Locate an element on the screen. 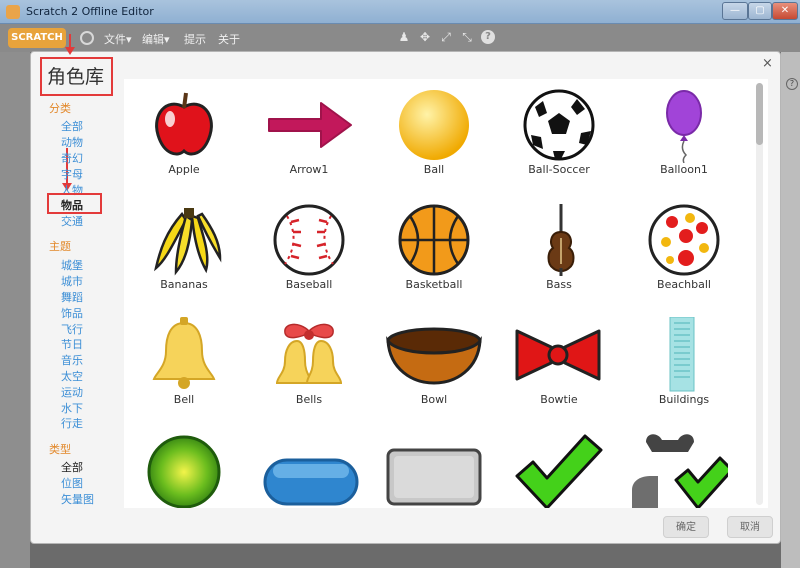 The height and width of the screenshot is (568, 800). menu-edit: 编辑▾ is located at coordinates (156, 39).